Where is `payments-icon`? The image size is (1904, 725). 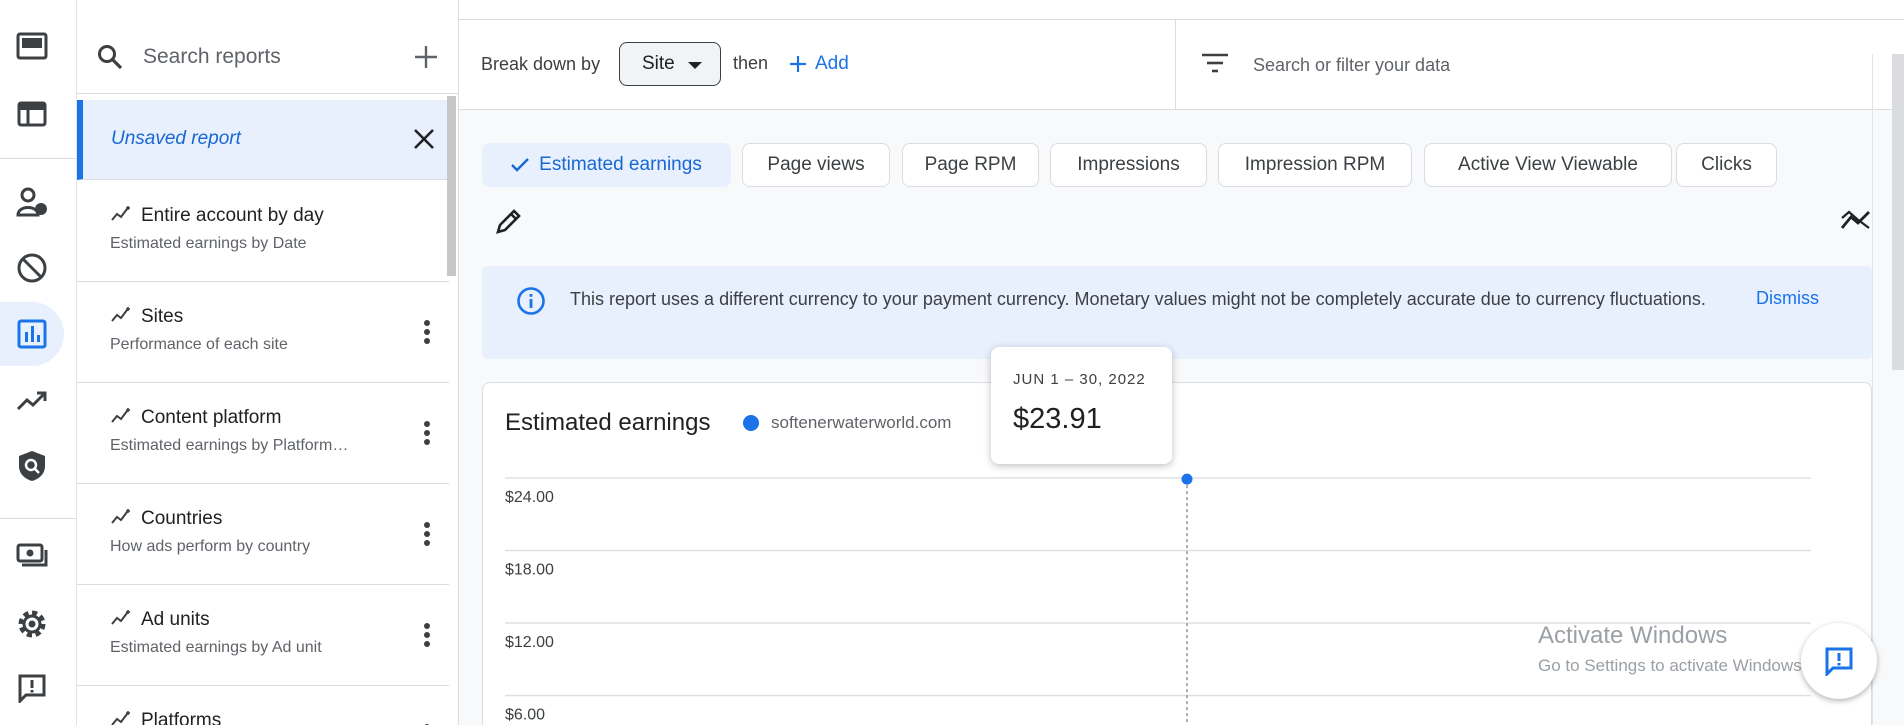
payments-icon is located at coordinates (32, 555).